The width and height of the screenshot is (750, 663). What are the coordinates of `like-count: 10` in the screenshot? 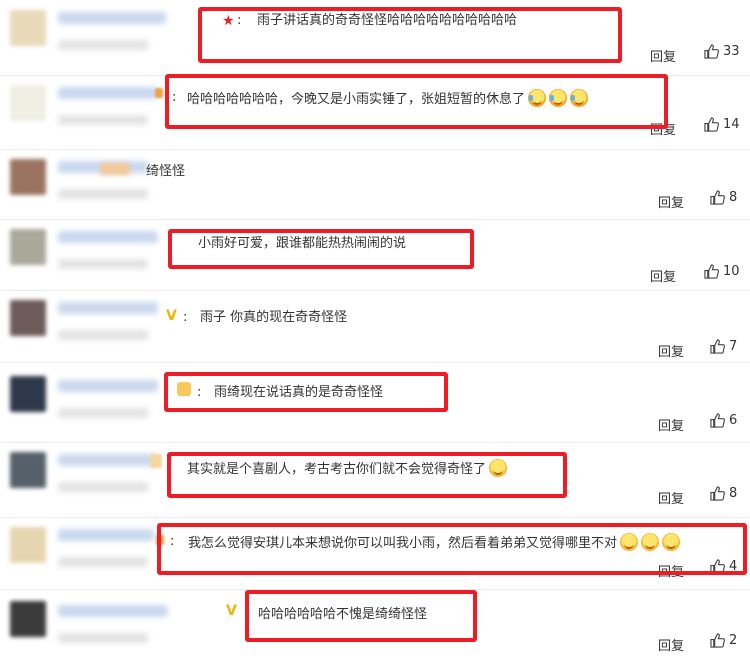 It's located at (731, 271).